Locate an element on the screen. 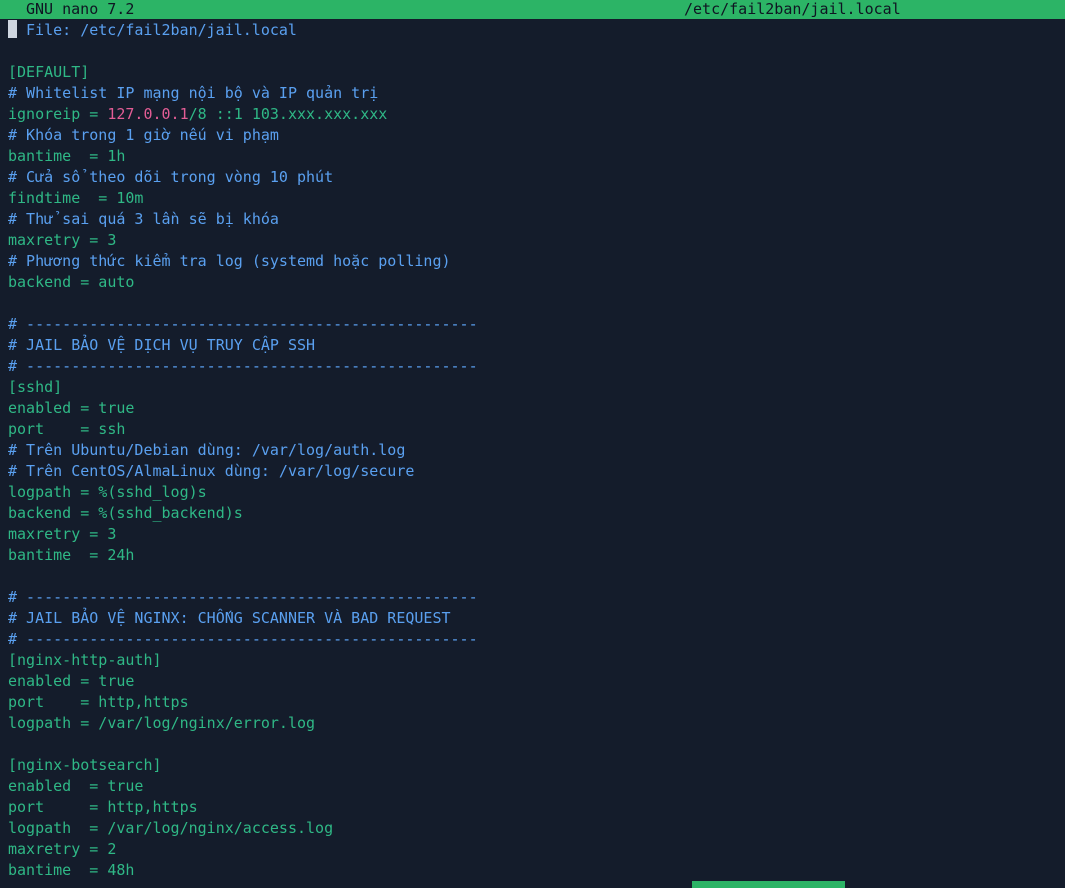  editor-line: logpath = /var/log/nginx/error.log is located at coordinates (533, 723).